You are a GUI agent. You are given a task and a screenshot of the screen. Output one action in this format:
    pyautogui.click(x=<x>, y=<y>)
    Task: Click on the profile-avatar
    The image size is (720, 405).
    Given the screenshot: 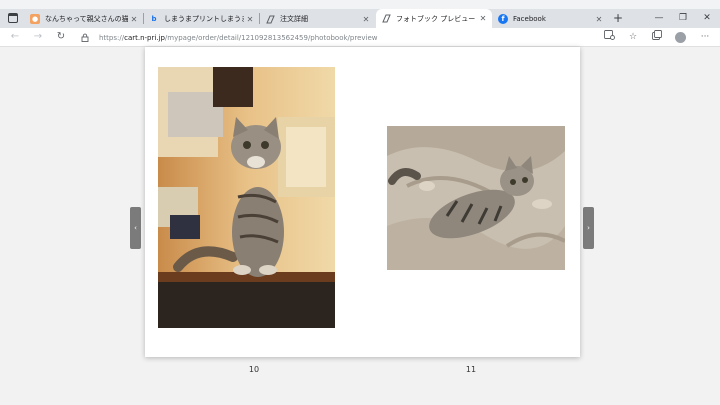 What is the action you would take?
    pyautogui.click(x=680, y=37)
    